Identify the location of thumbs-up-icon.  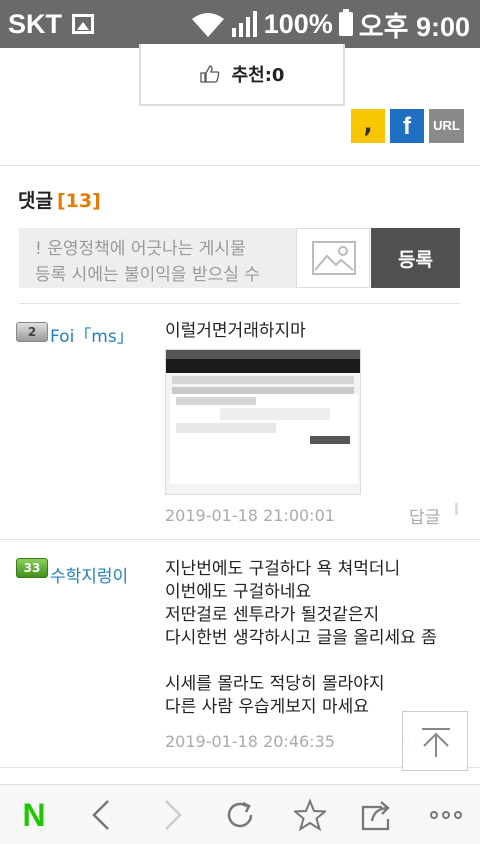
(209, 74).